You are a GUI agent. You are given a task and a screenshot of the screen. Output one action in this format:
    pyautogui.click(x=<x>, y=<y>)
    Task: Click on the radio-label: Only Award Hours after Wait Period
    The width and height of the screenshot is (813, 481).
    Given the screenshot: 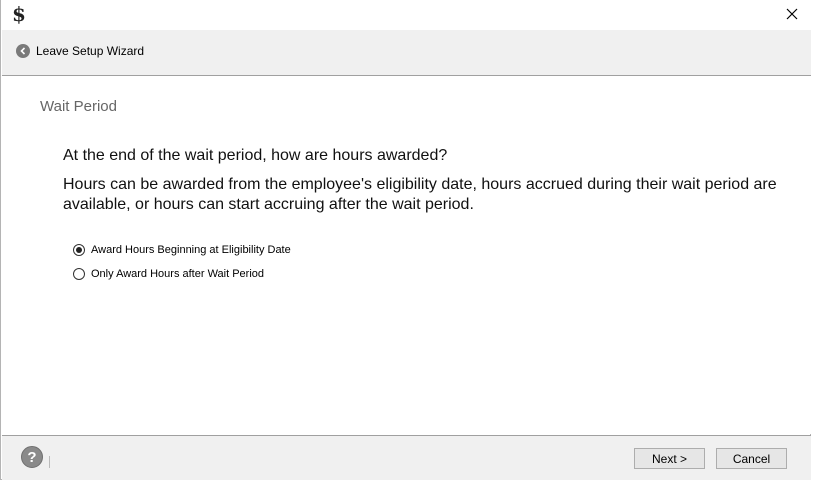 What is the action you would take?
    pyautogui.click(x=178, y=274)
    